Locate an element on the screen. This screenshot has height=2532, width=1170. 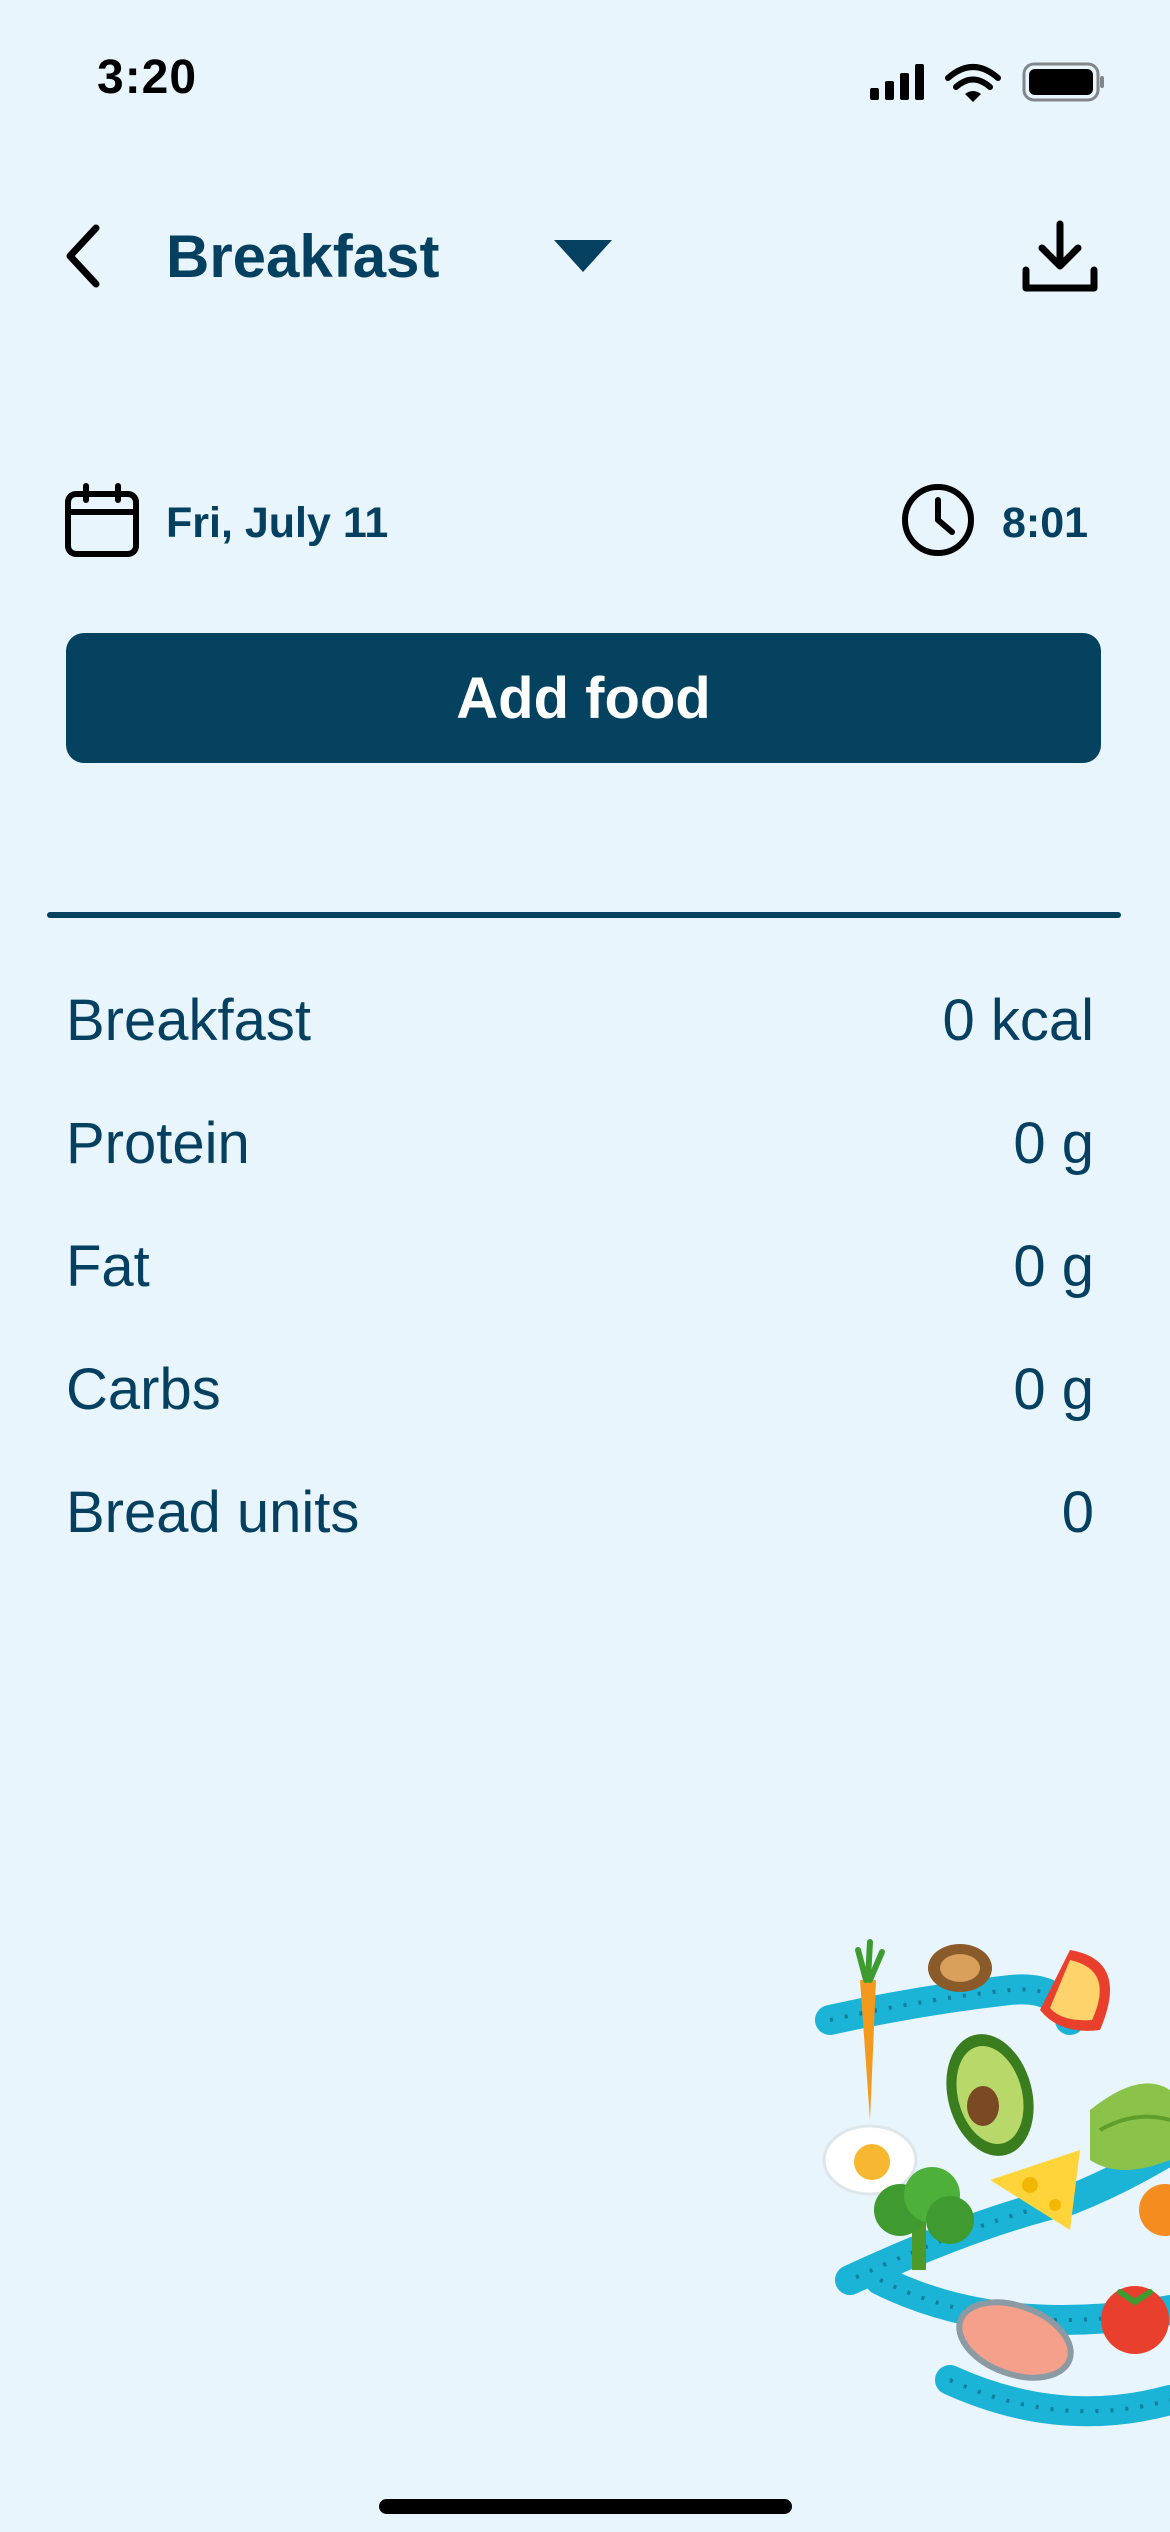
meal-title: Breakfast is located at coordinates (303, 256).